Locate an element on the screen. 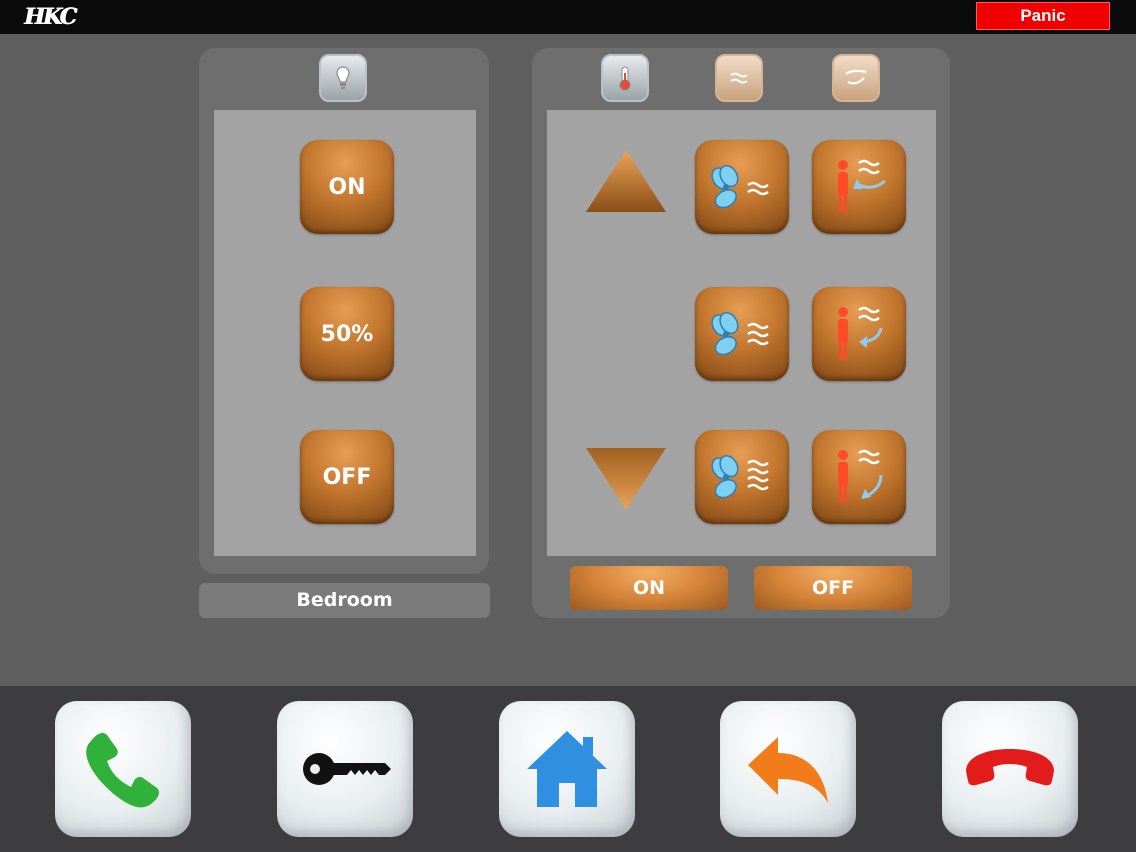 Image resolution: width=1136 pixels, height=852 pixels. swing-middle-icon is located at coordinates (859, 334).